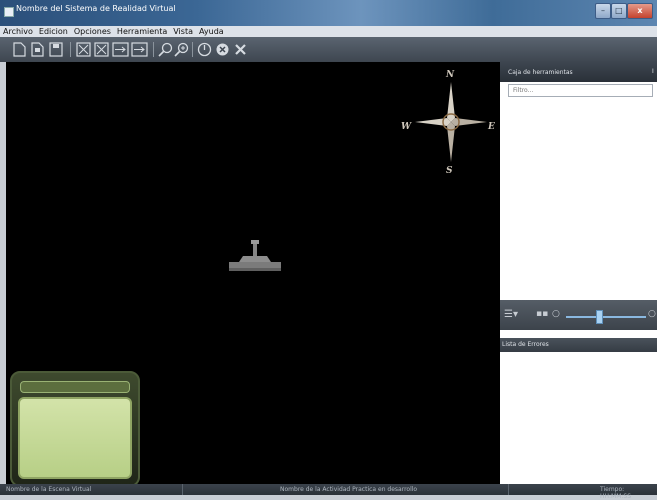 The image size is (657, 500). What do you see at coordinates (9, 12) in the screenshot?
I see `app-icon` at bounding box center [9, 12].